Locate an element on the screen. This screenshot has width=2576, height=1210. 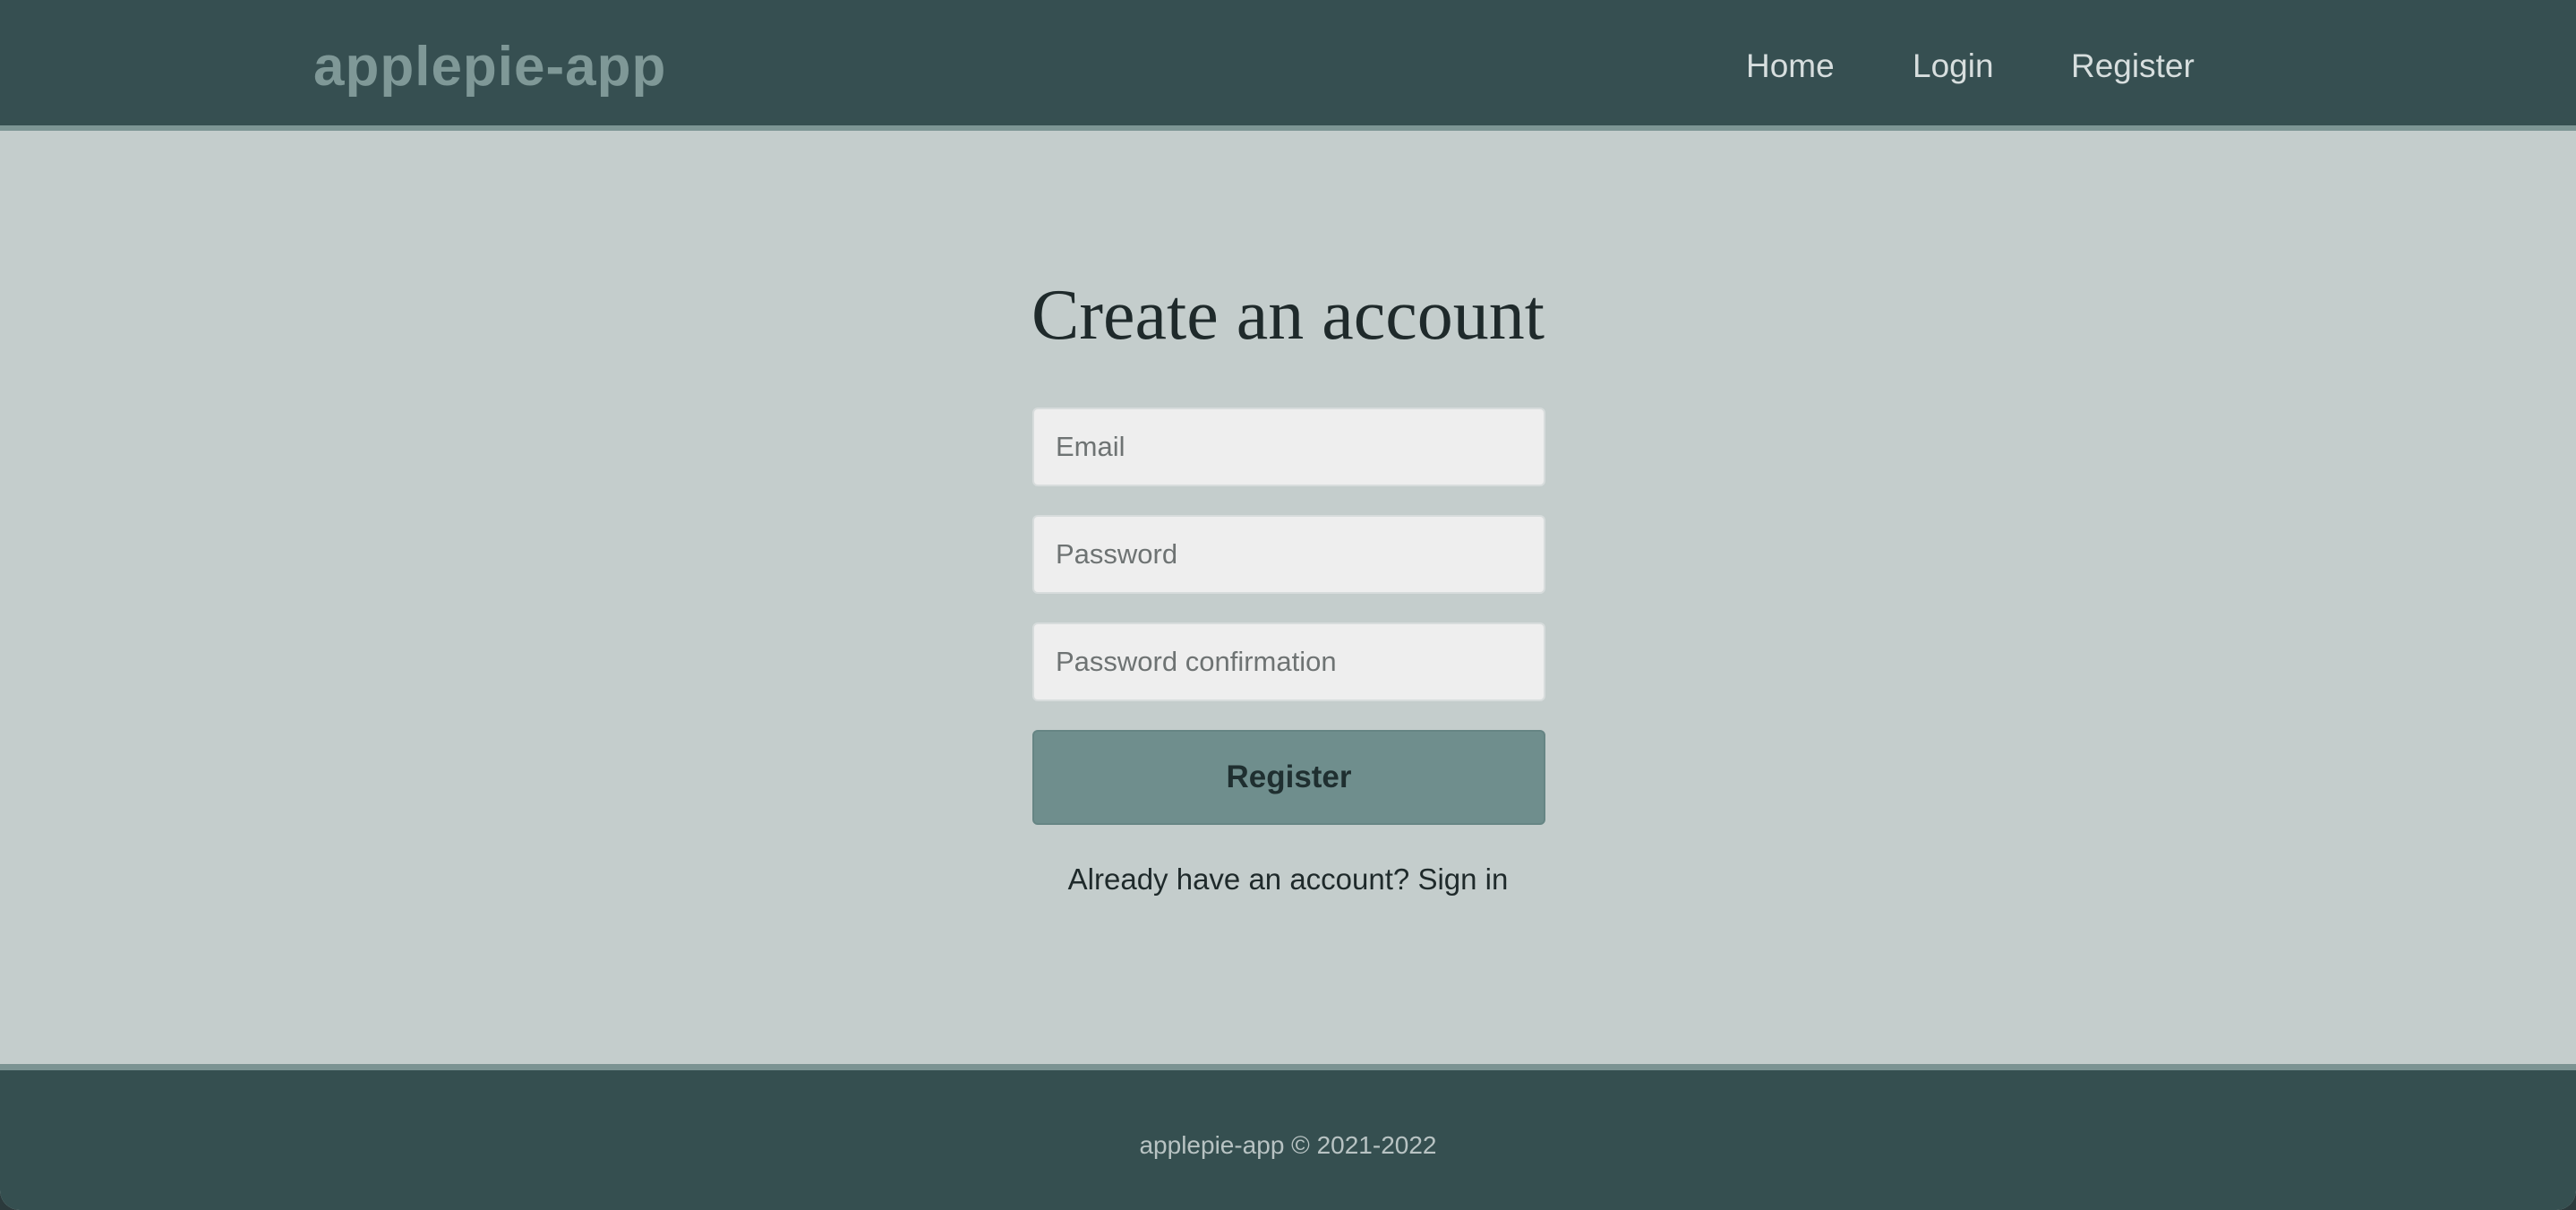
nav-home-link: Home is located at coordinates (1790, 66).